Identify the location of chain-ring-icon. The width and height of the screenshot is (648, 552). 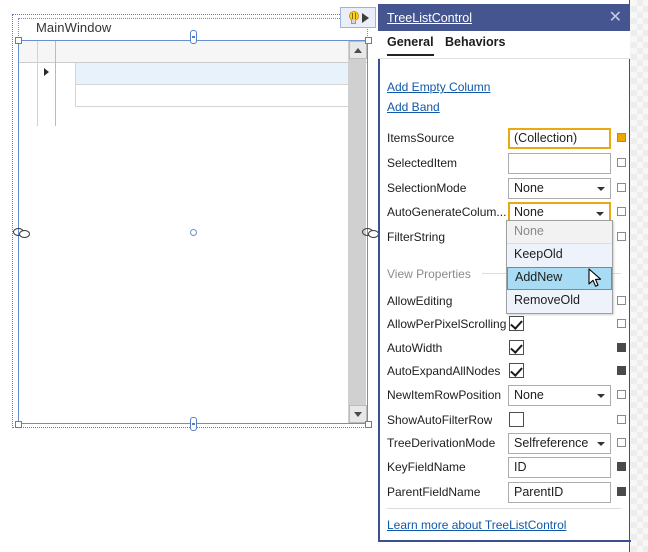
(24, 234).